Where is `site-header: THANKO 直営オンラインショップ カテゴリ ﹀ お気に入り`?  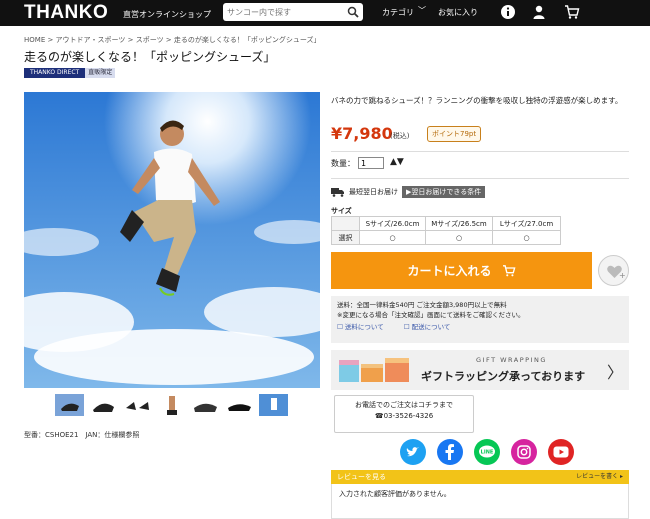
site-header: THANKO 直営オンラインショップ カテゴリ ﹀ お気に入り is located at coordinates (325, 13).